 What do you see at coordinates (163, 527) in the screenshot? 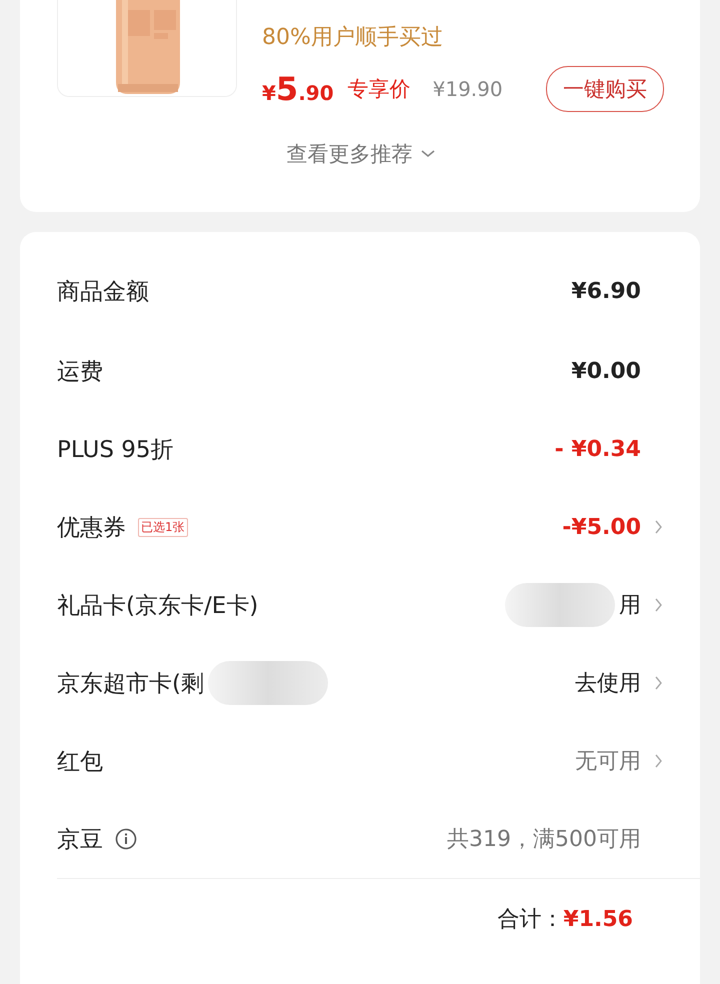
I see `coupon-badge: 已选1张` at bounding box center [163, 527].